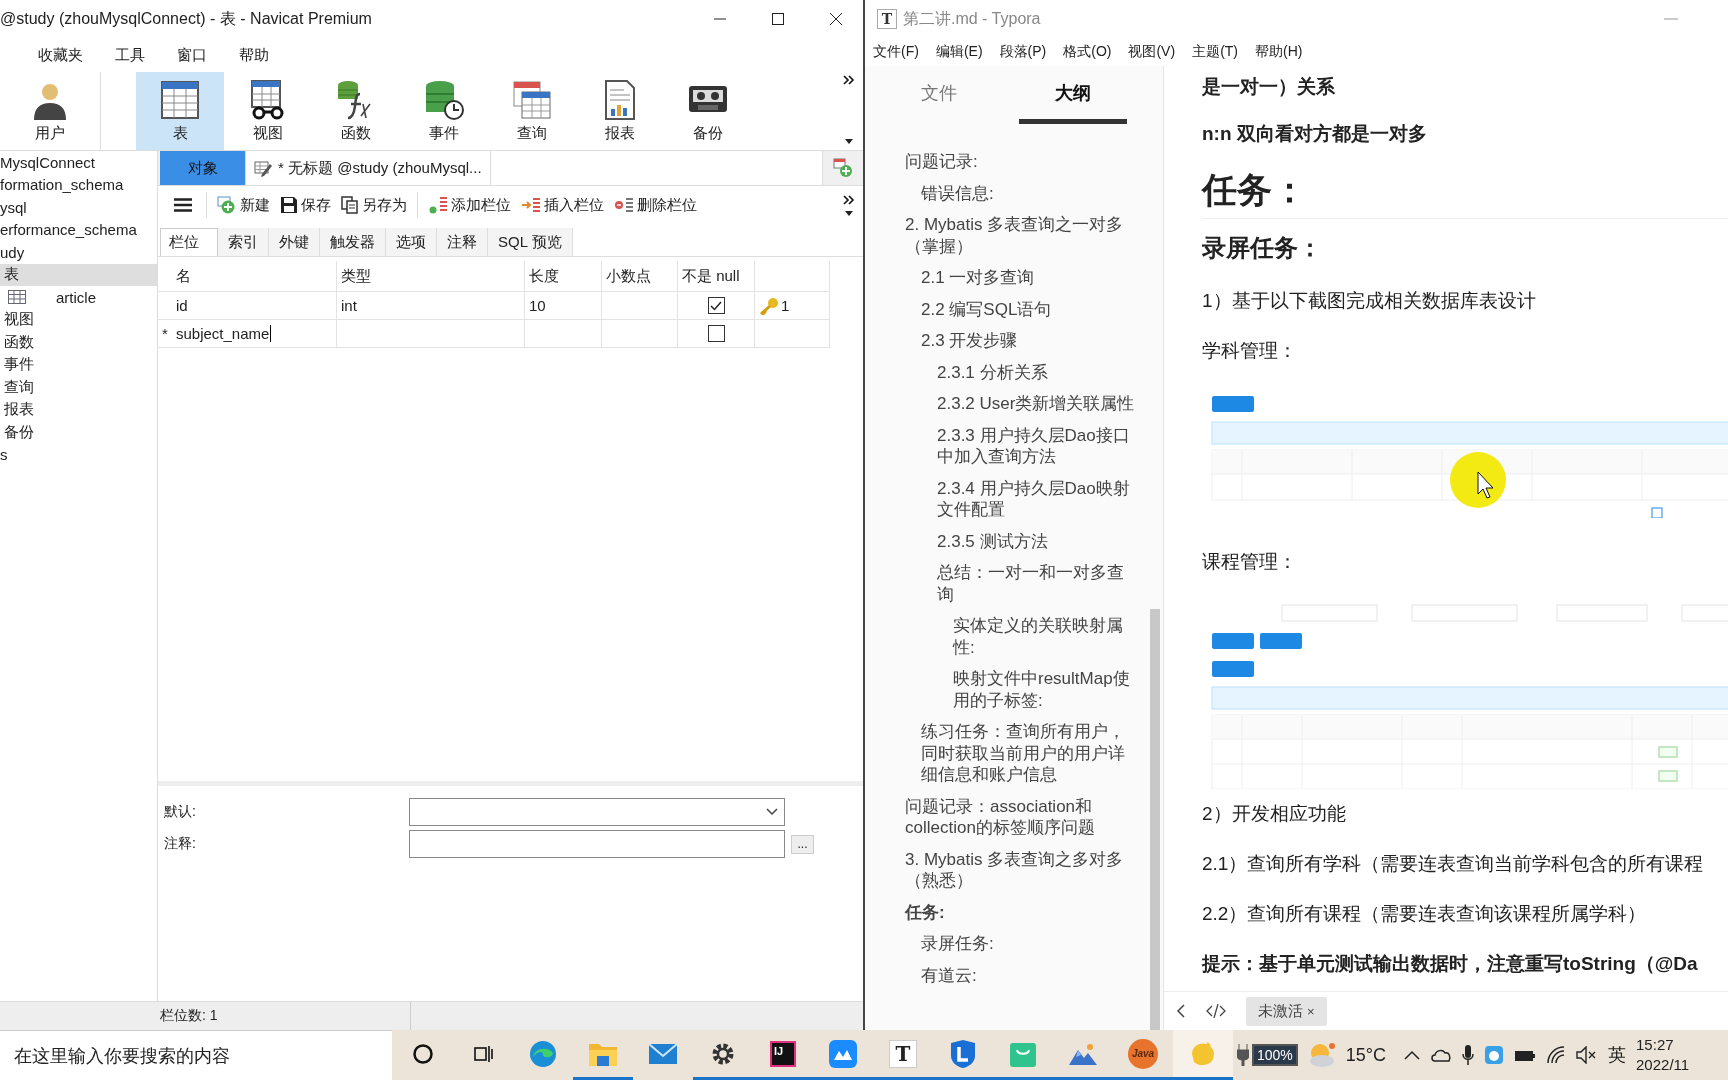 The height and width of the screenshot is (1080, 1728). Describe the element at coordinates (203, 168) in the screenshot. I see `object-tab: 对象` at that location.